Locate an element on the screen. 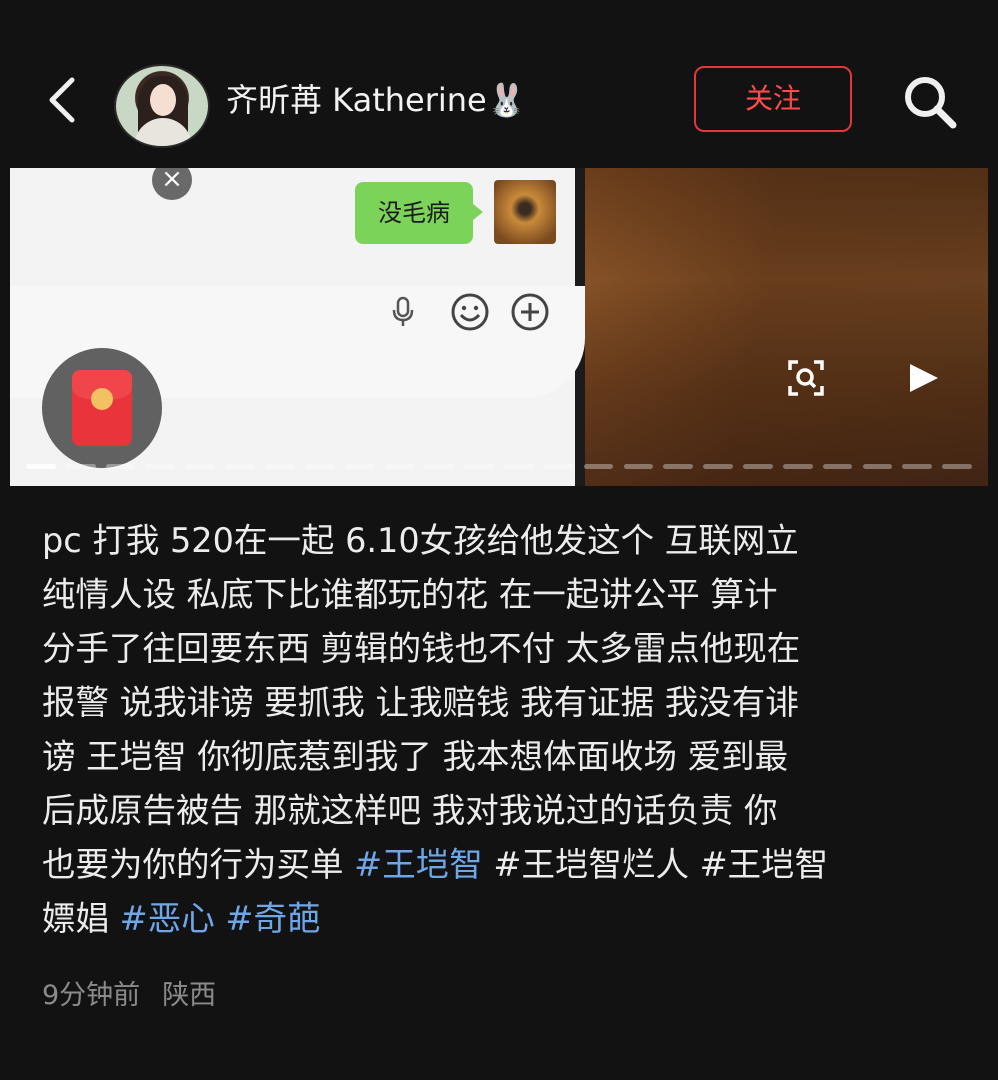 Image resolution: width=998 pixels, height=1080 pixels. hashtag-link: #王垲智 is located at coordinates (418, 864).